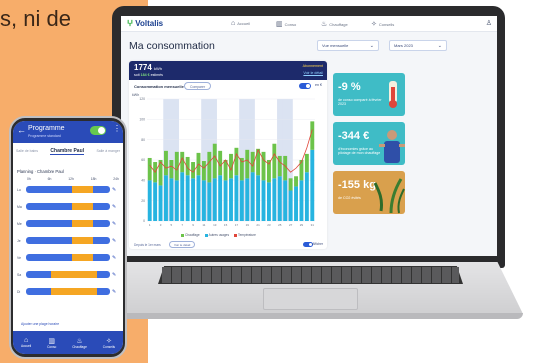 The width and height of the screenshot is (536, 363). Describe the element at coordinates (302, 225) in the screenshot. I see `x-tick-label: 29` at that location.